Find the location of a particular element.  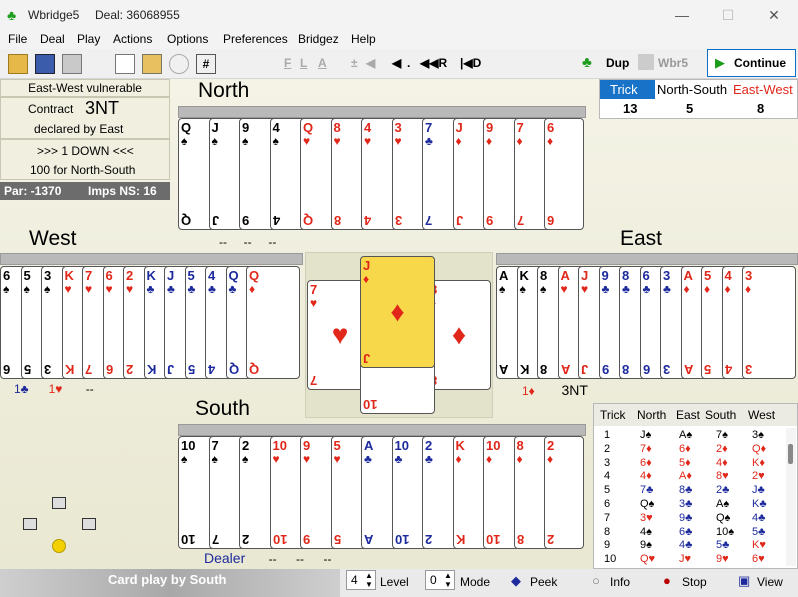

level-spinner: 4 ▲ ▼ is located at coordinates (361, 580).